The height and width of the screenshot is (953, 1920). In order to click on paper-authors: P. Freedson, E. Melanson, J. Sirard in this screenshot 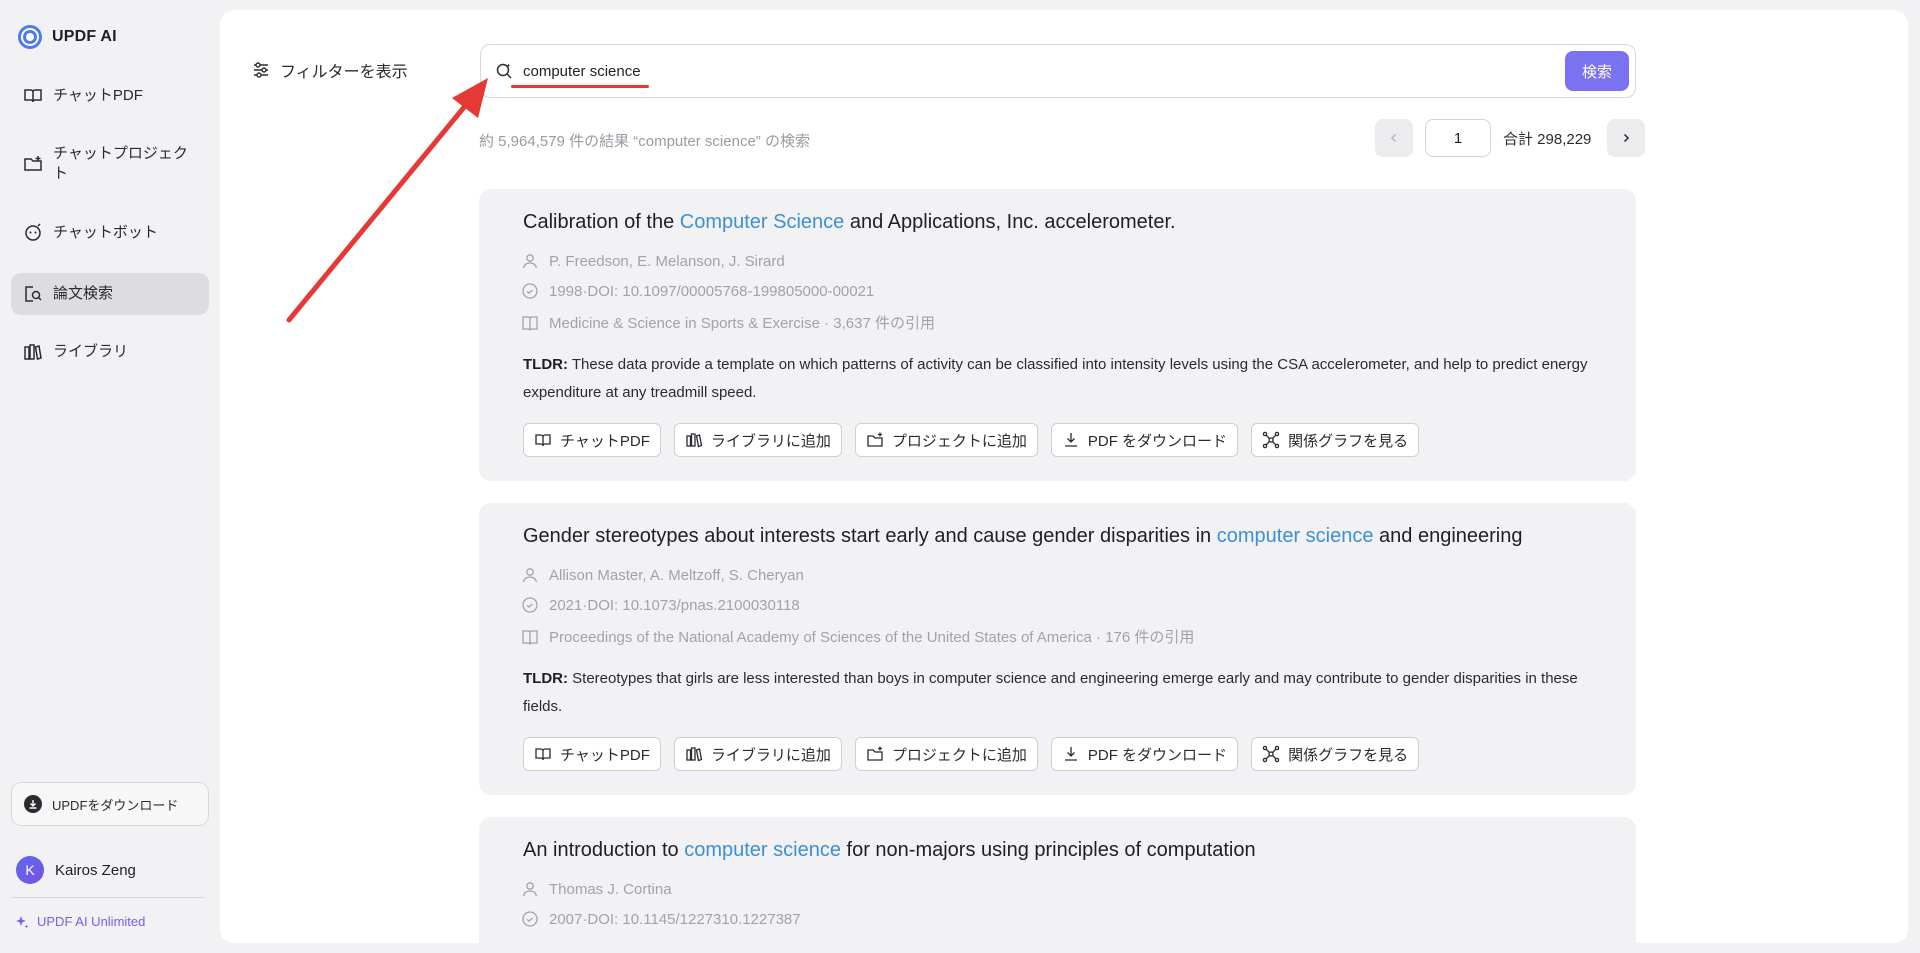, I will do `click(653, 261)`.